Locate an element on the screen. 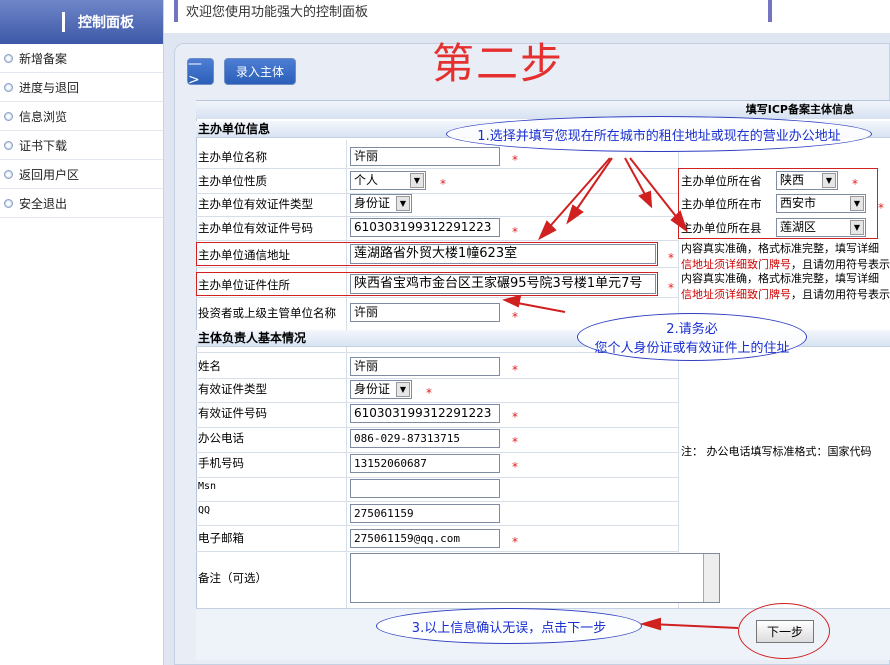  label-province: 主办单位所在省 is located at coordinates (721, 181).